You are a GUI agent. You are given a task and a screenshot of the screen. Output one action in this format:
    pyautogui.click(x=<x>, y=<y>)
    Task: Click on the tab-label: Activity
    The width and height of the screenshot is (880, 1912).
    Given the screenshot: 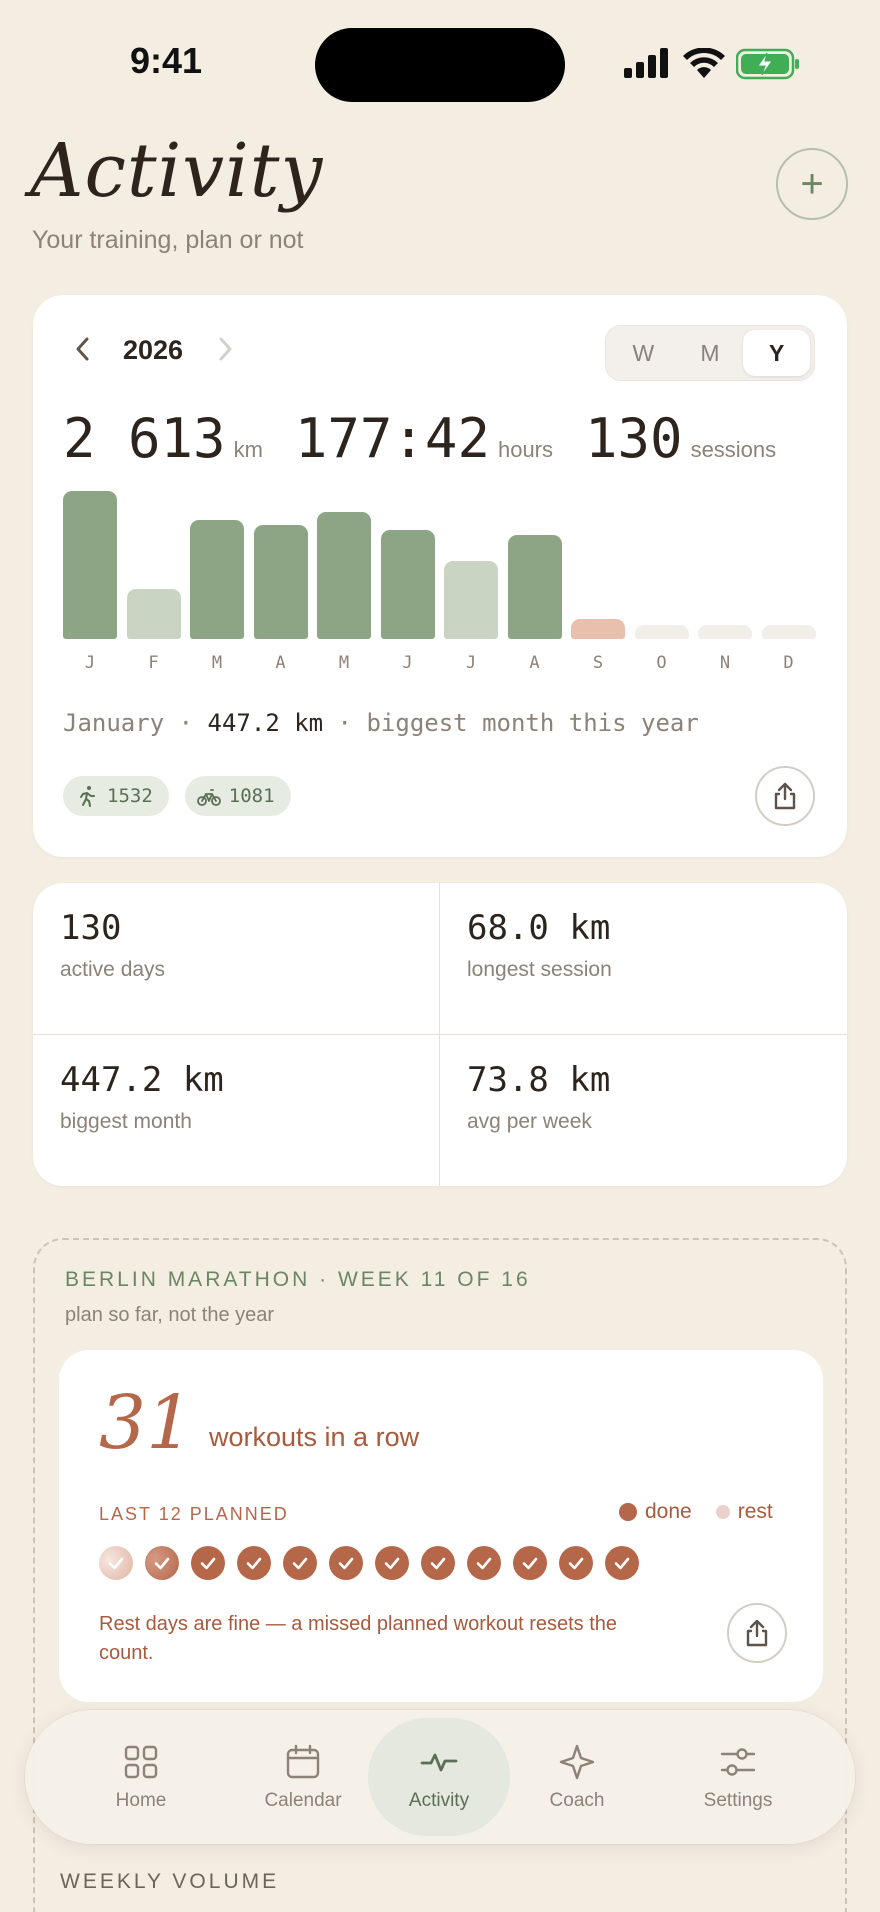 What is the action you would take?
    pyautogui.click(x=439, y=1800)
    